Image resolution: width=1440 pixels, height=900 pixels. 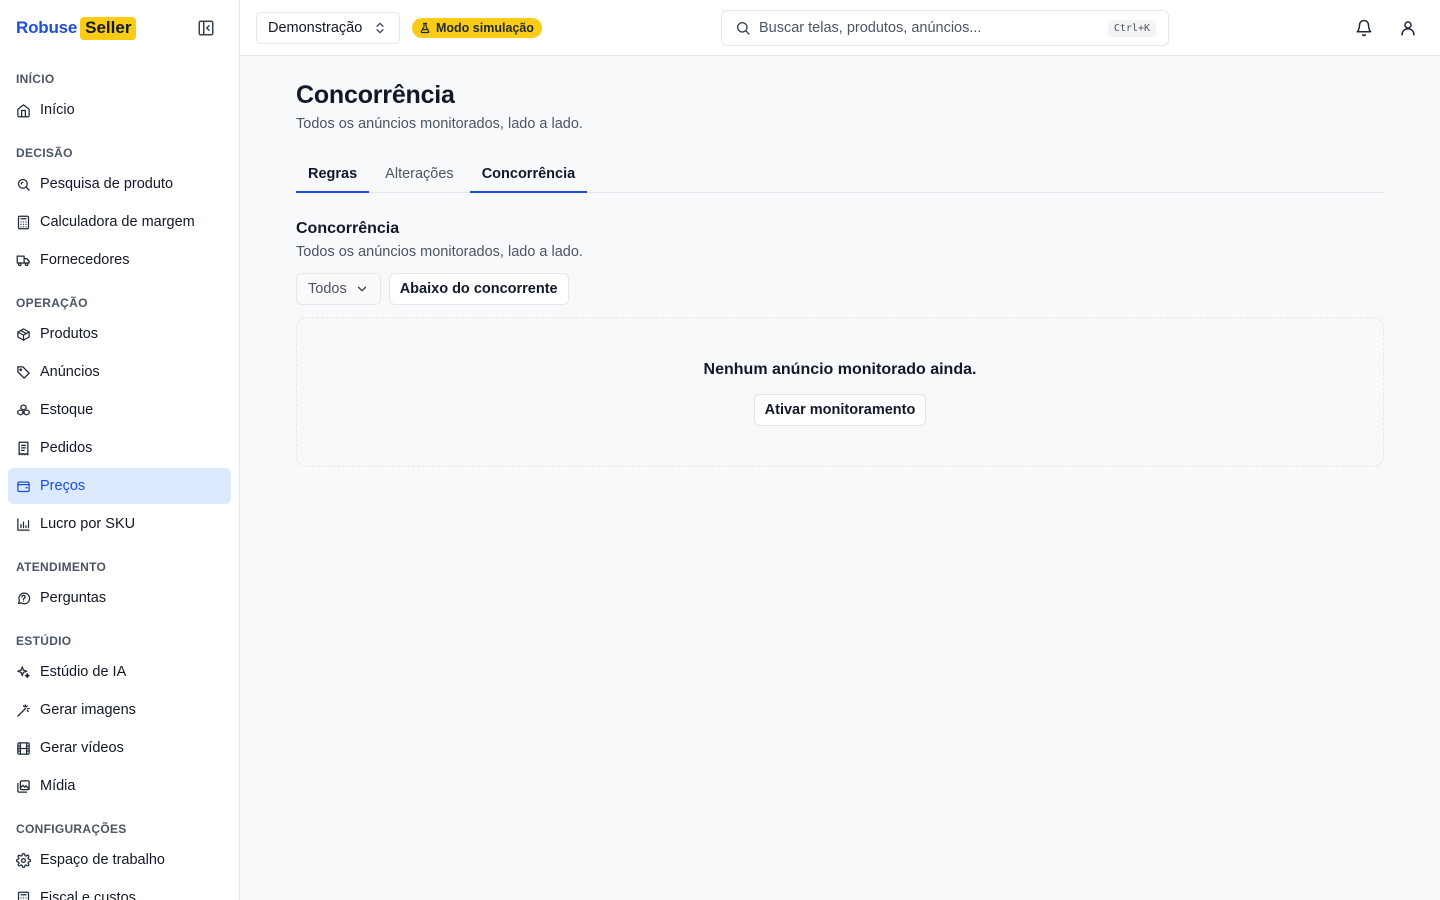 What do you see at coordinates (119, 372) in the screenshot?
I see `sidebar-item-anuncios: Anúncios` at bounding box center [119, 372].